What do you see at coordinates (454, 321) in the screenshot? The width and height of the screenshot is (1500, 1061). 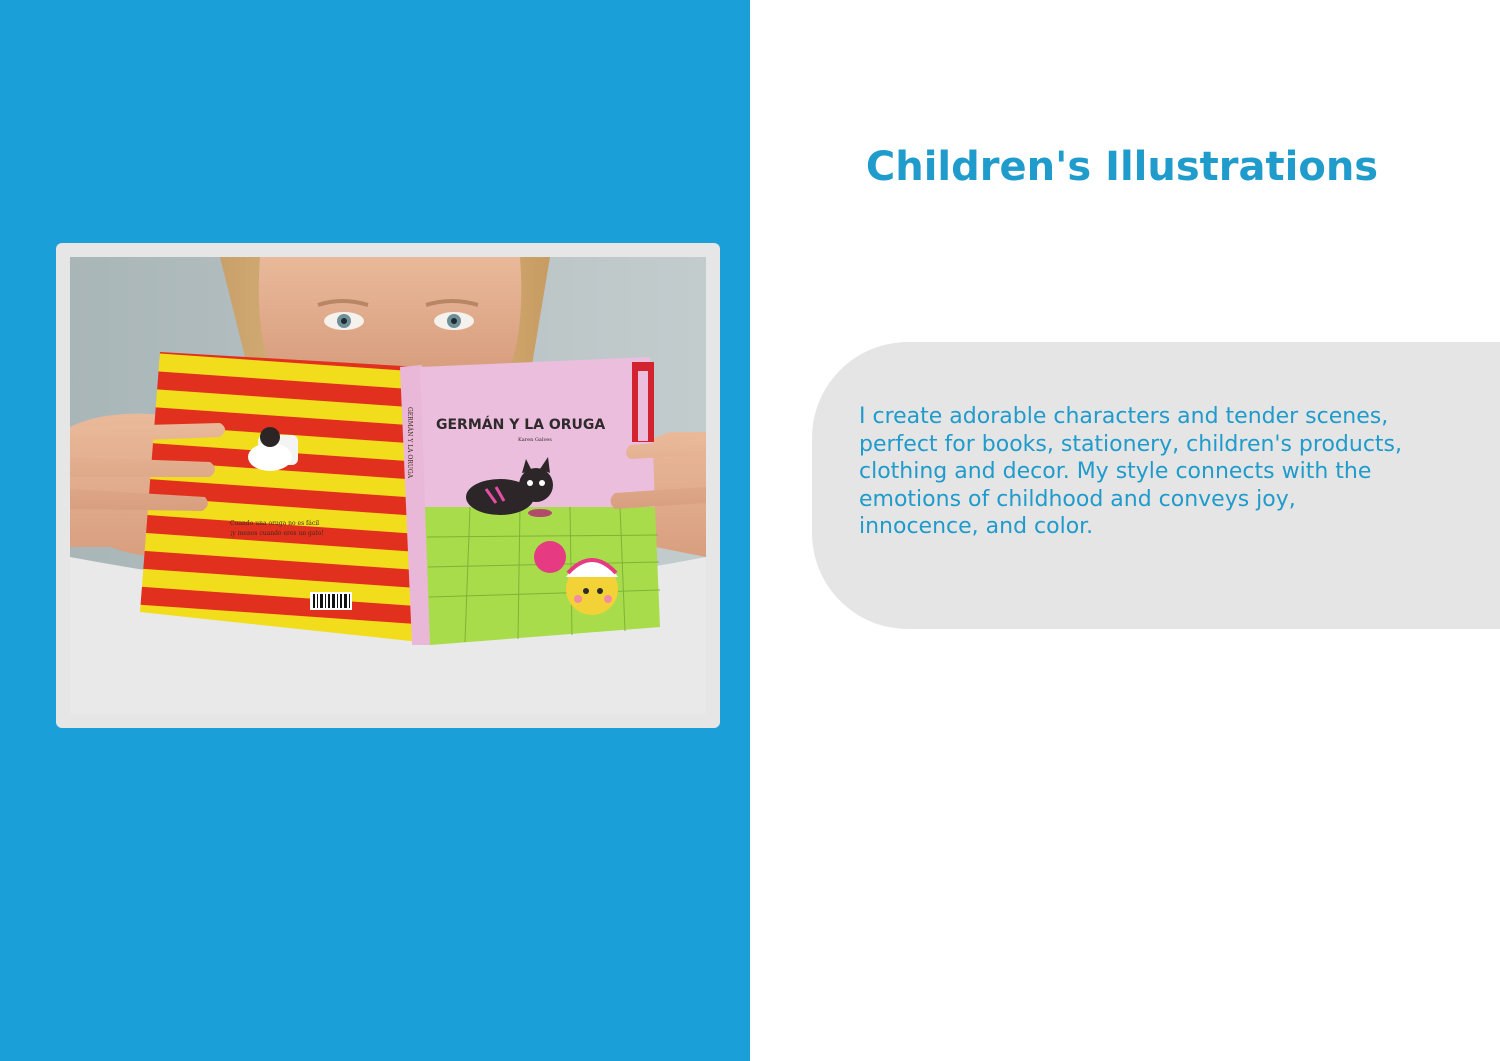 I see `right-eye` at bounding box center [454, 321].